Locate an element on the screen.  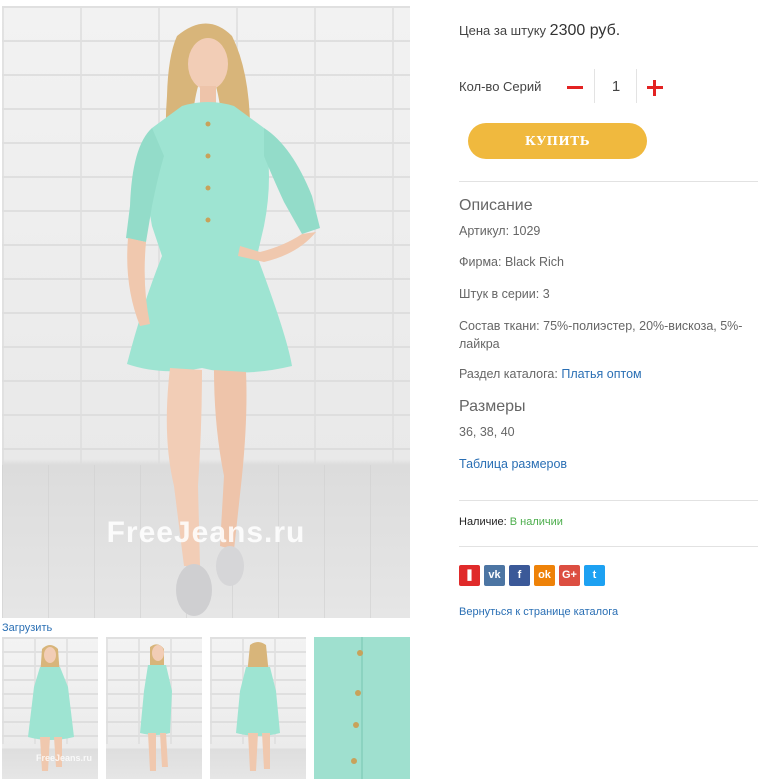
per-series-value: 3 is located at coordinates (546, 294).